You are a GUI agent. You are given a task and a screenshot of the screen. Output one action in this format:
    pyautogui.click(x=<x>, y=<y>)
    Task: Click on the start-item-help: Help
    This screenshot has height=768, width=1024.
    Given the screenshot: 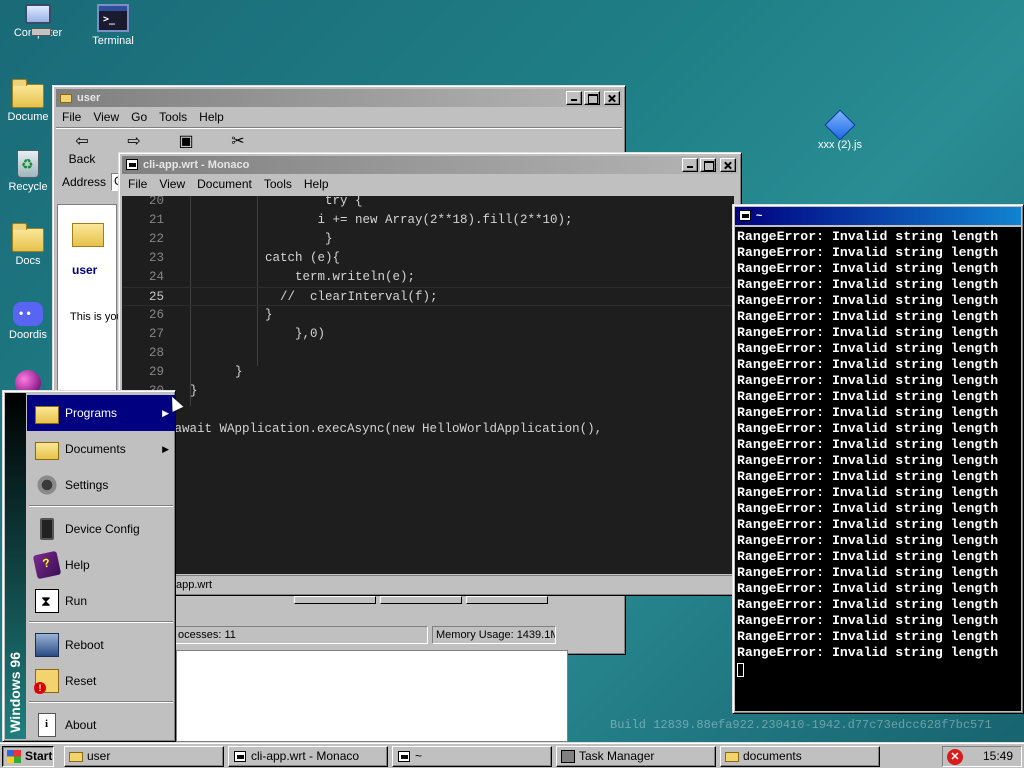 What is the action you would take?
    pyautogui.click(x=101, y=565)
    